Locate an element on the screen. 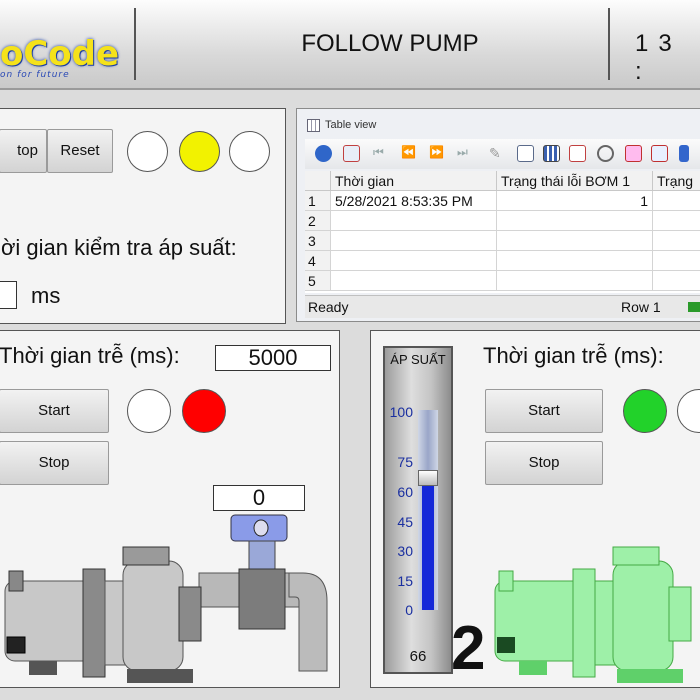  pump2-flange is located at coordinates (584, 623).